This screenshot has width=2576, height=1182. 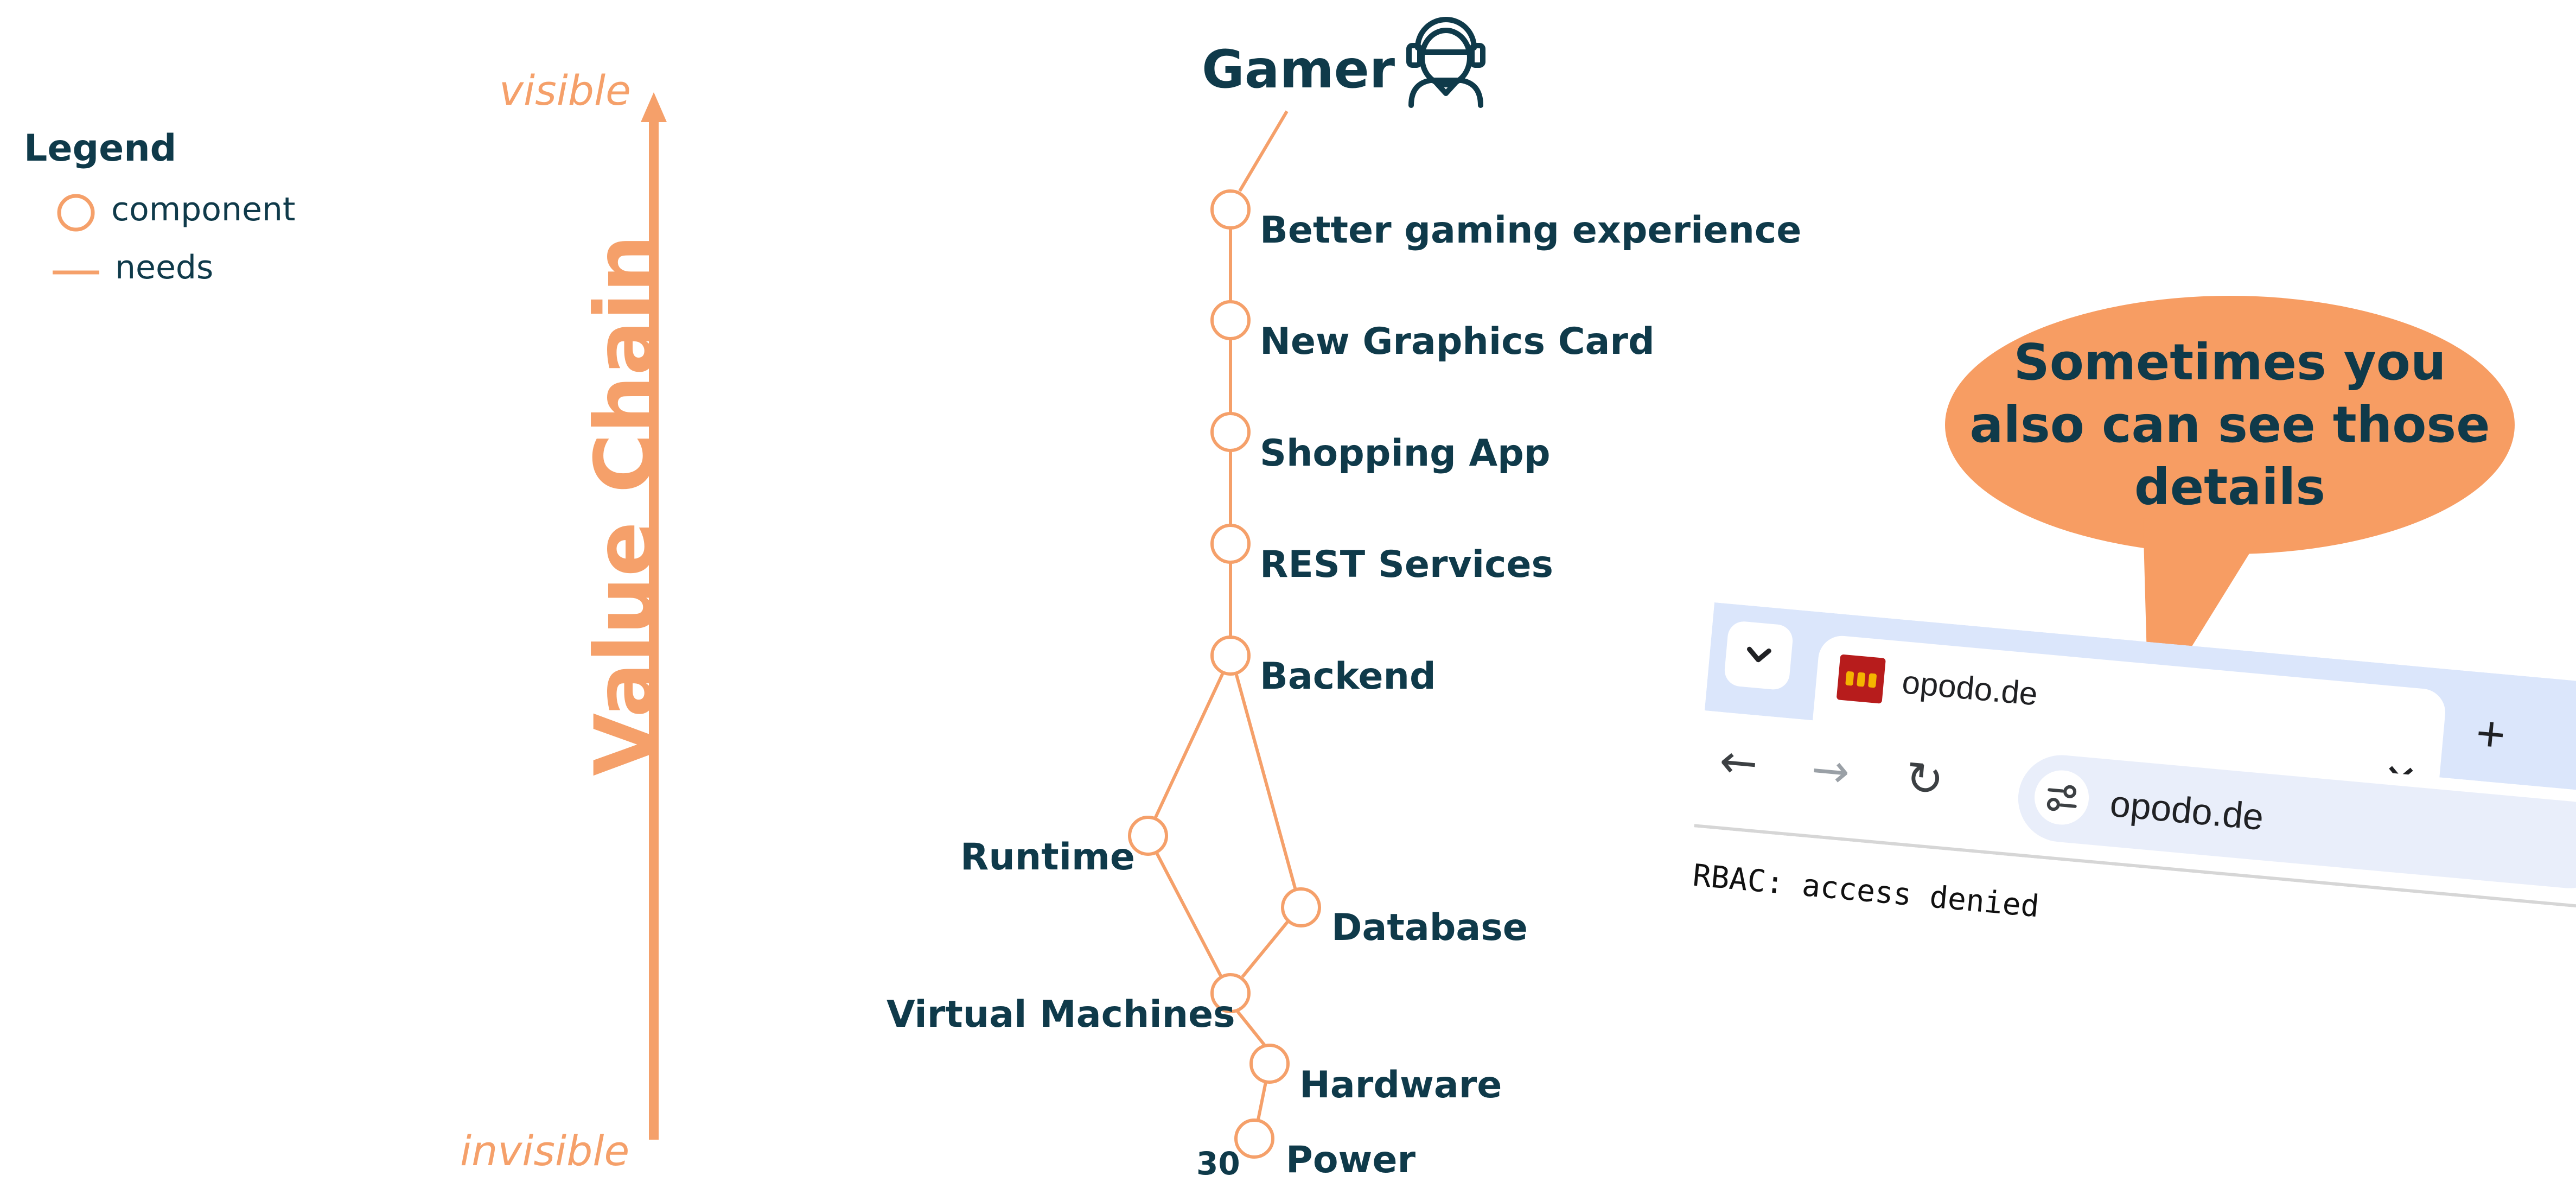 What do you see at coordinates (1261, 1102) in the screenshot?
I see `edge-hardware-power` at bounding box center [1261, 1102].